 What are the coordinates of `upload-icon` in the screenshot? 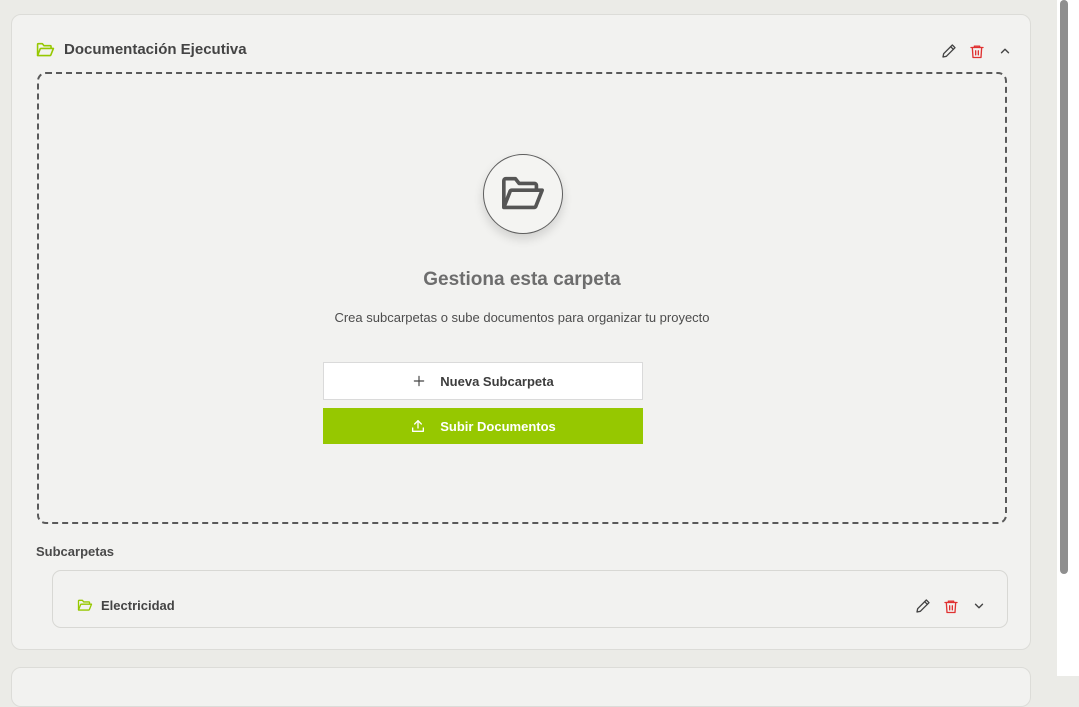 It's located at (418, 426).